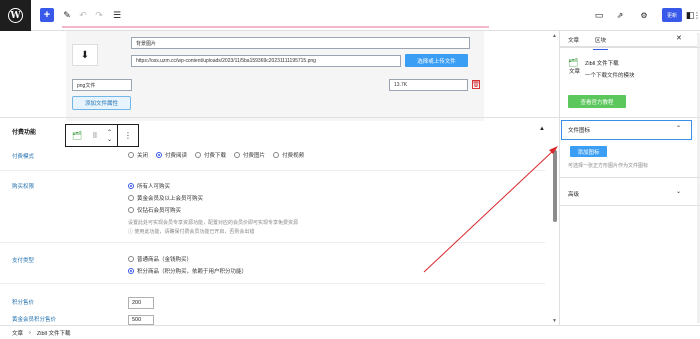 This screenshot has width=700, height=339. Describe the element at coordinates (644, 15) in the screenshot. I see `settings-gear-icon: ⚙` at that location.